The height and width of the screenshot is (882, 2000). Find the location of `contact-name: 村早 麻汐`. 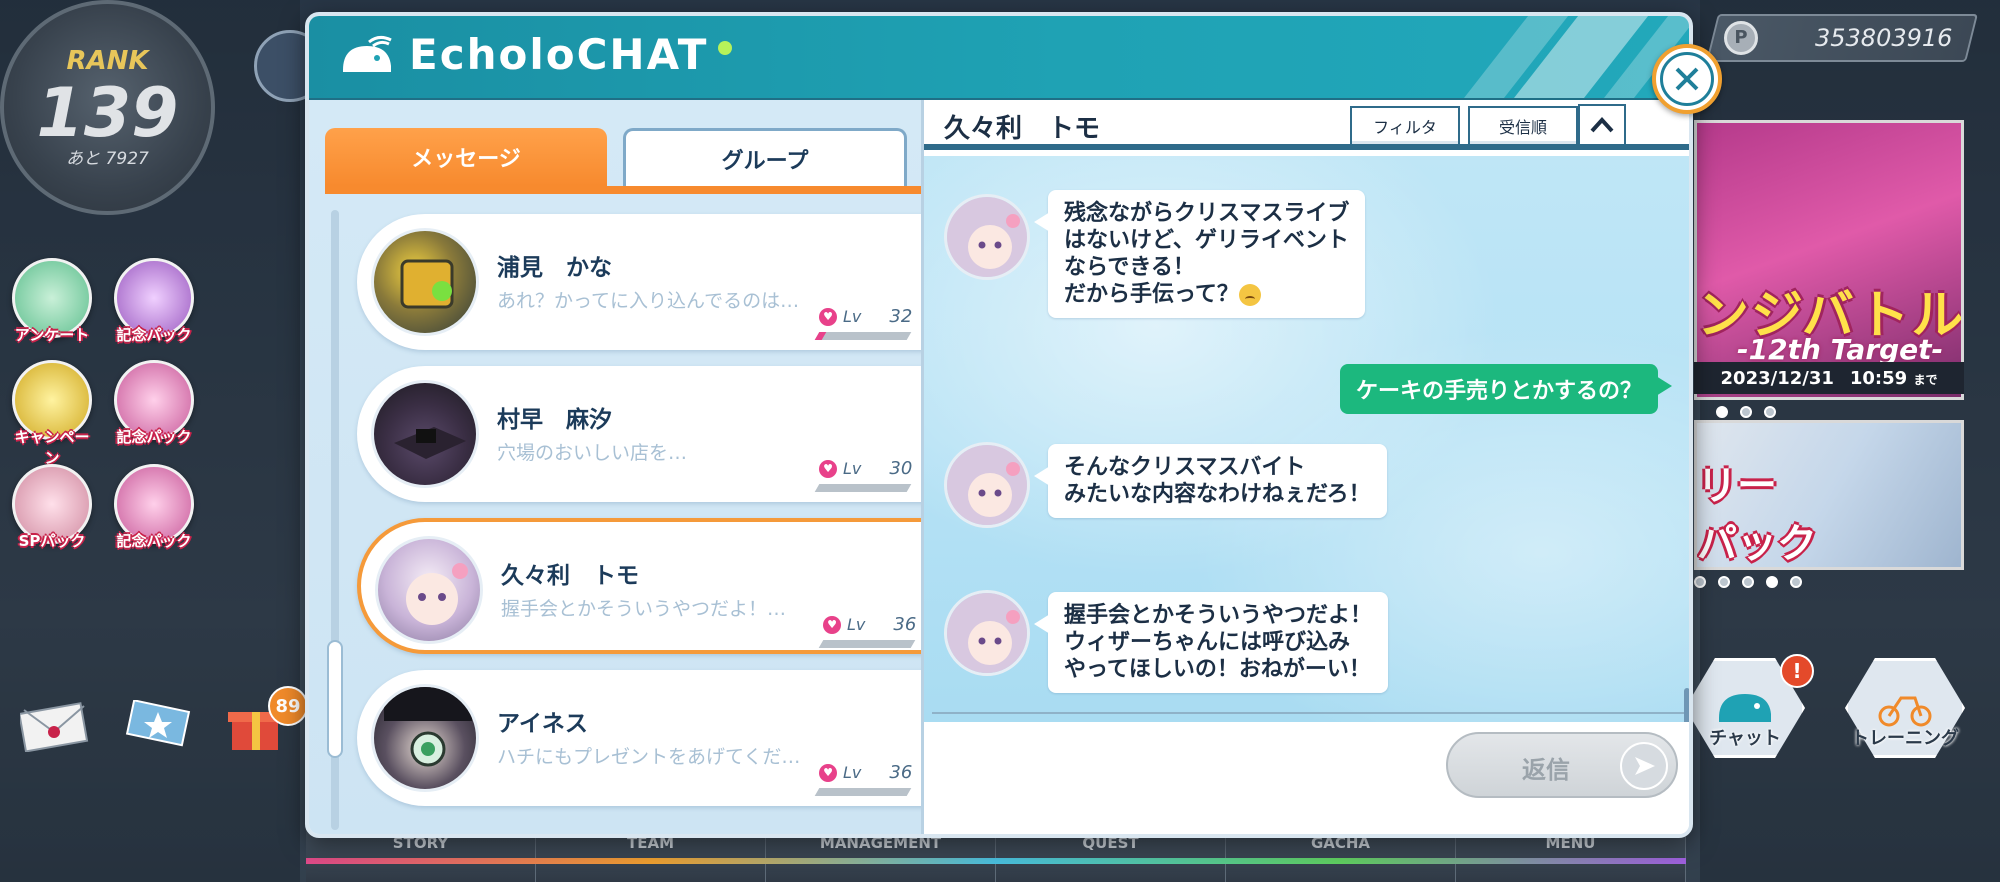

contact-name: 村早 麻汐 is located at coordinates (554, 420).